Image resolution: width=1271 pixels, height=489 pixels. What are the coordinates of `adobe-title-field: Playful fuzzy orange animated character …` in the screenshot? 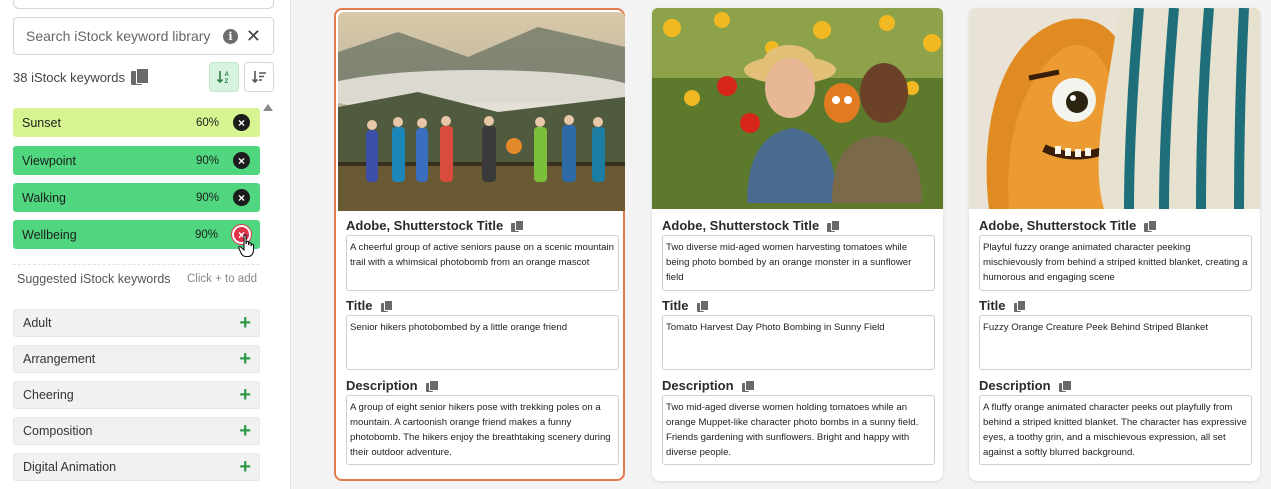 It's located at (1115, 263).